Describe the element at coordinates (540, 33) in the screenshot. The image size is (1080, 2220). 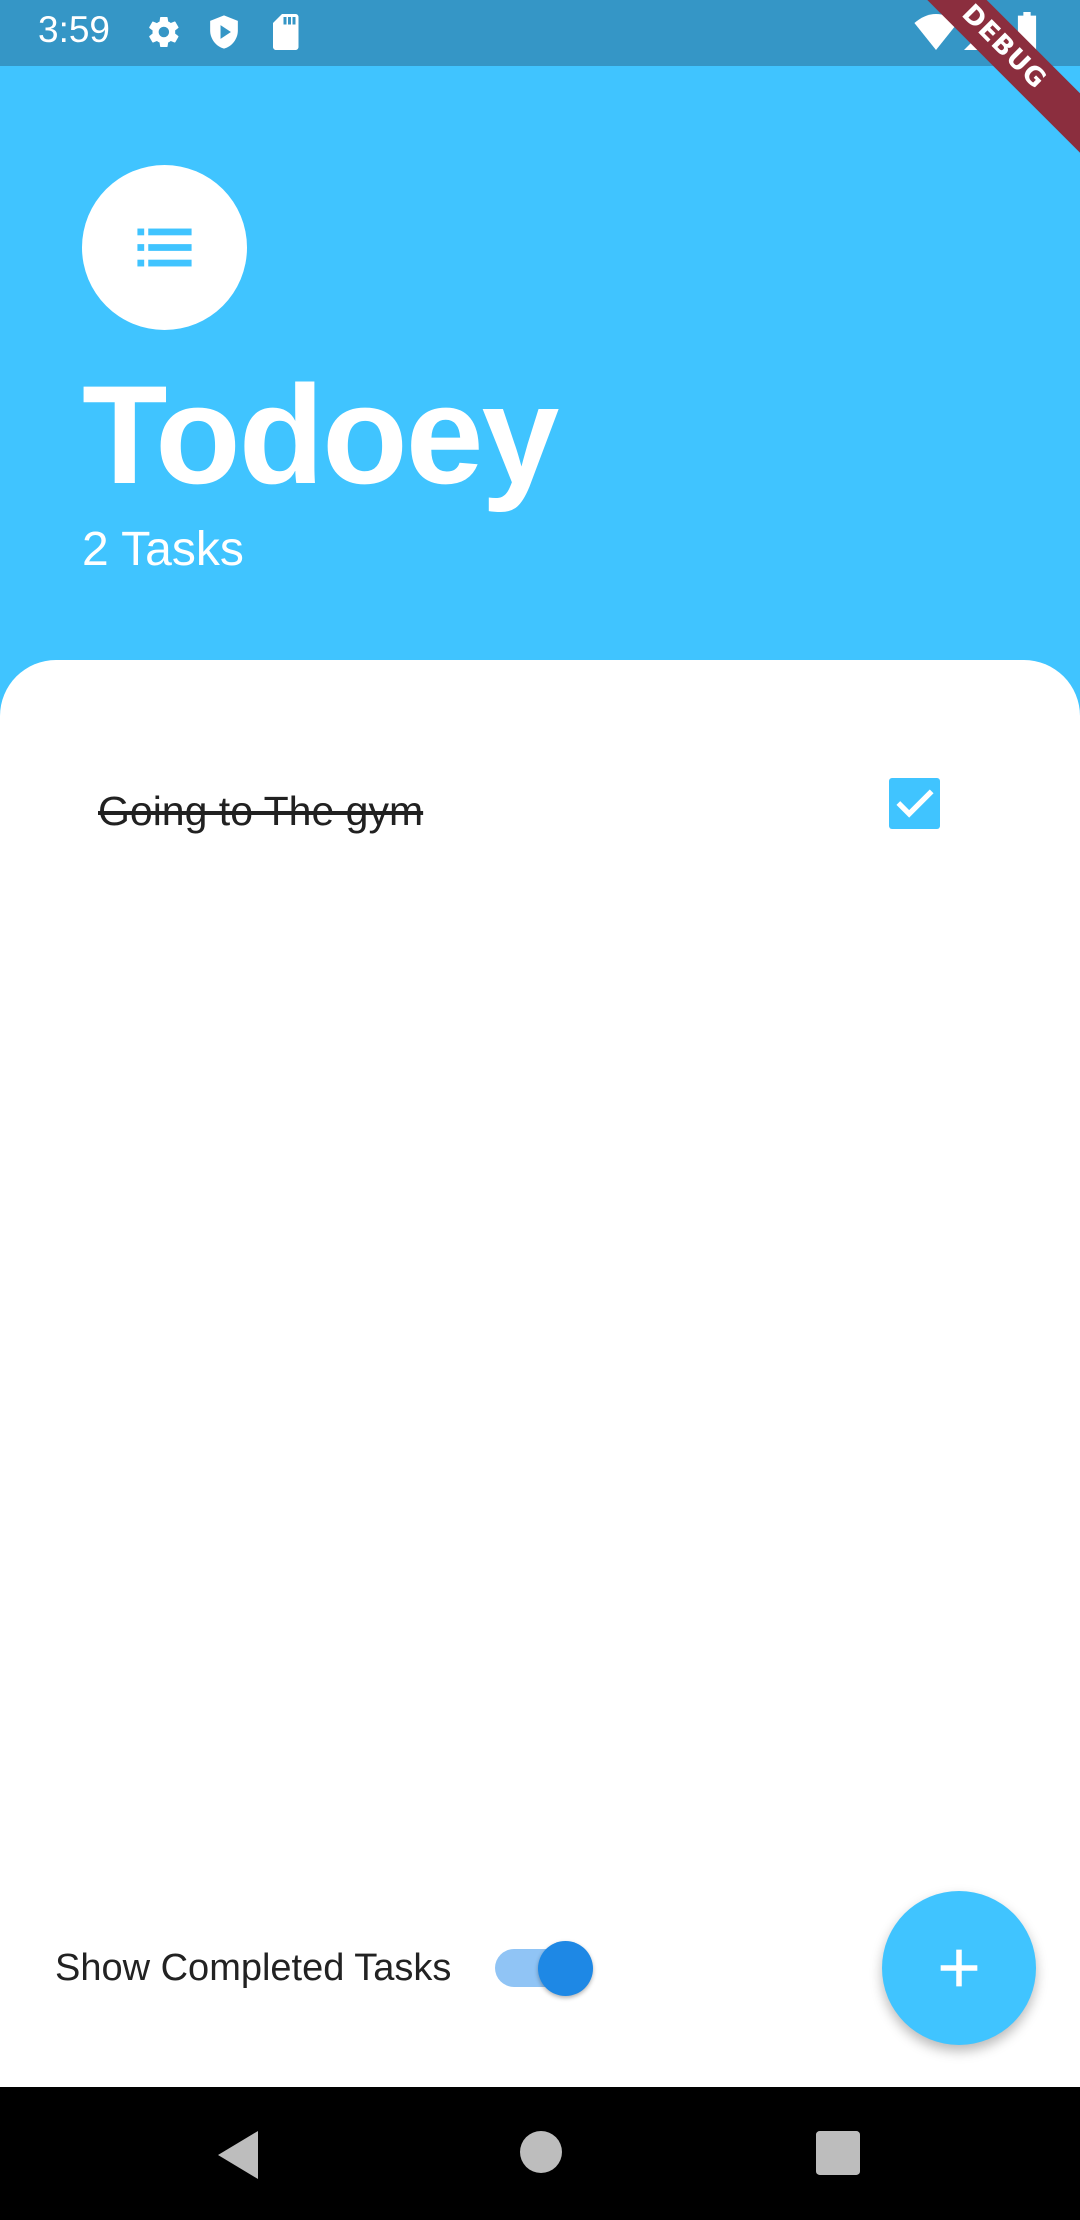
I see `status-bar: 3:59` at that location.